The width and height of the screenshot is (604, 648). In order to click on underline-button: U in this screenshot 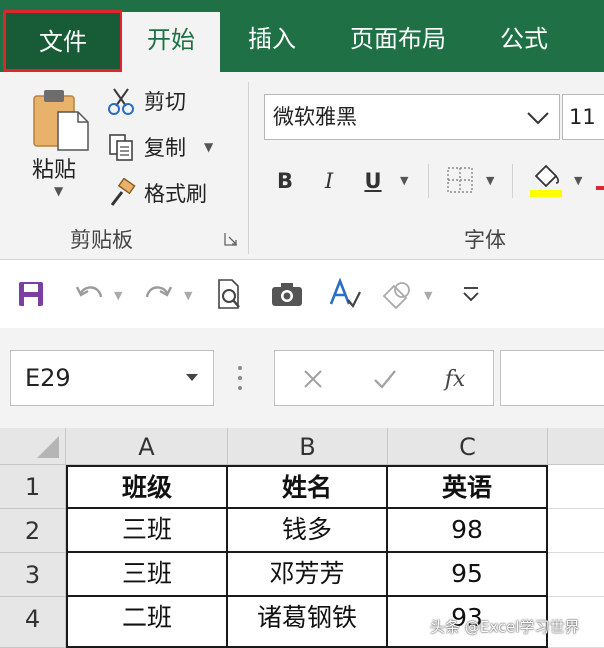, I will do `click(373, 181)`.